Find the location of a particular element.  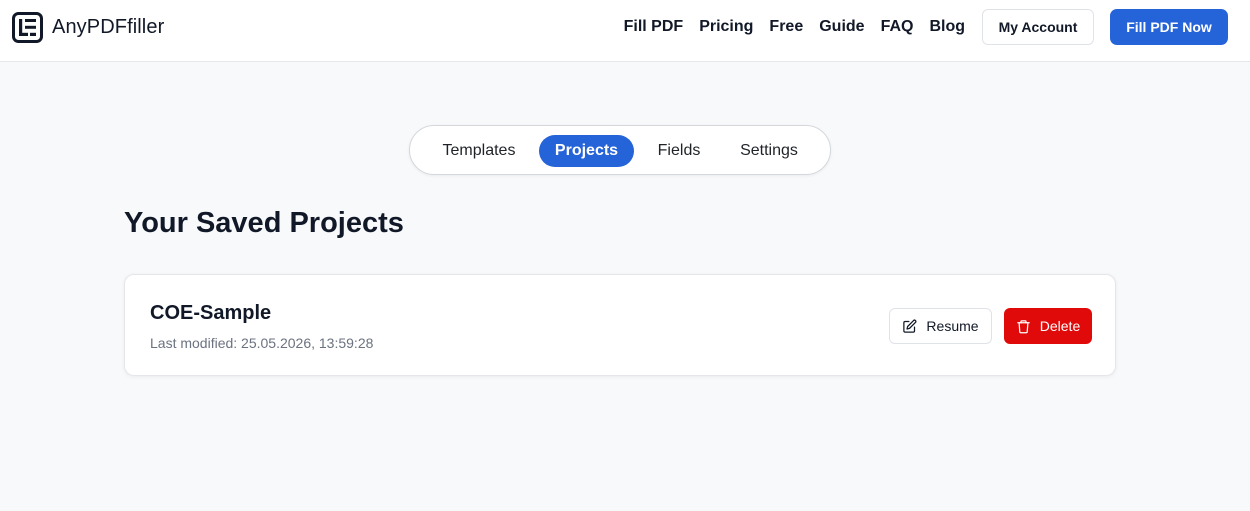

tab-settings: Settings is located at coordinates (769, 151).